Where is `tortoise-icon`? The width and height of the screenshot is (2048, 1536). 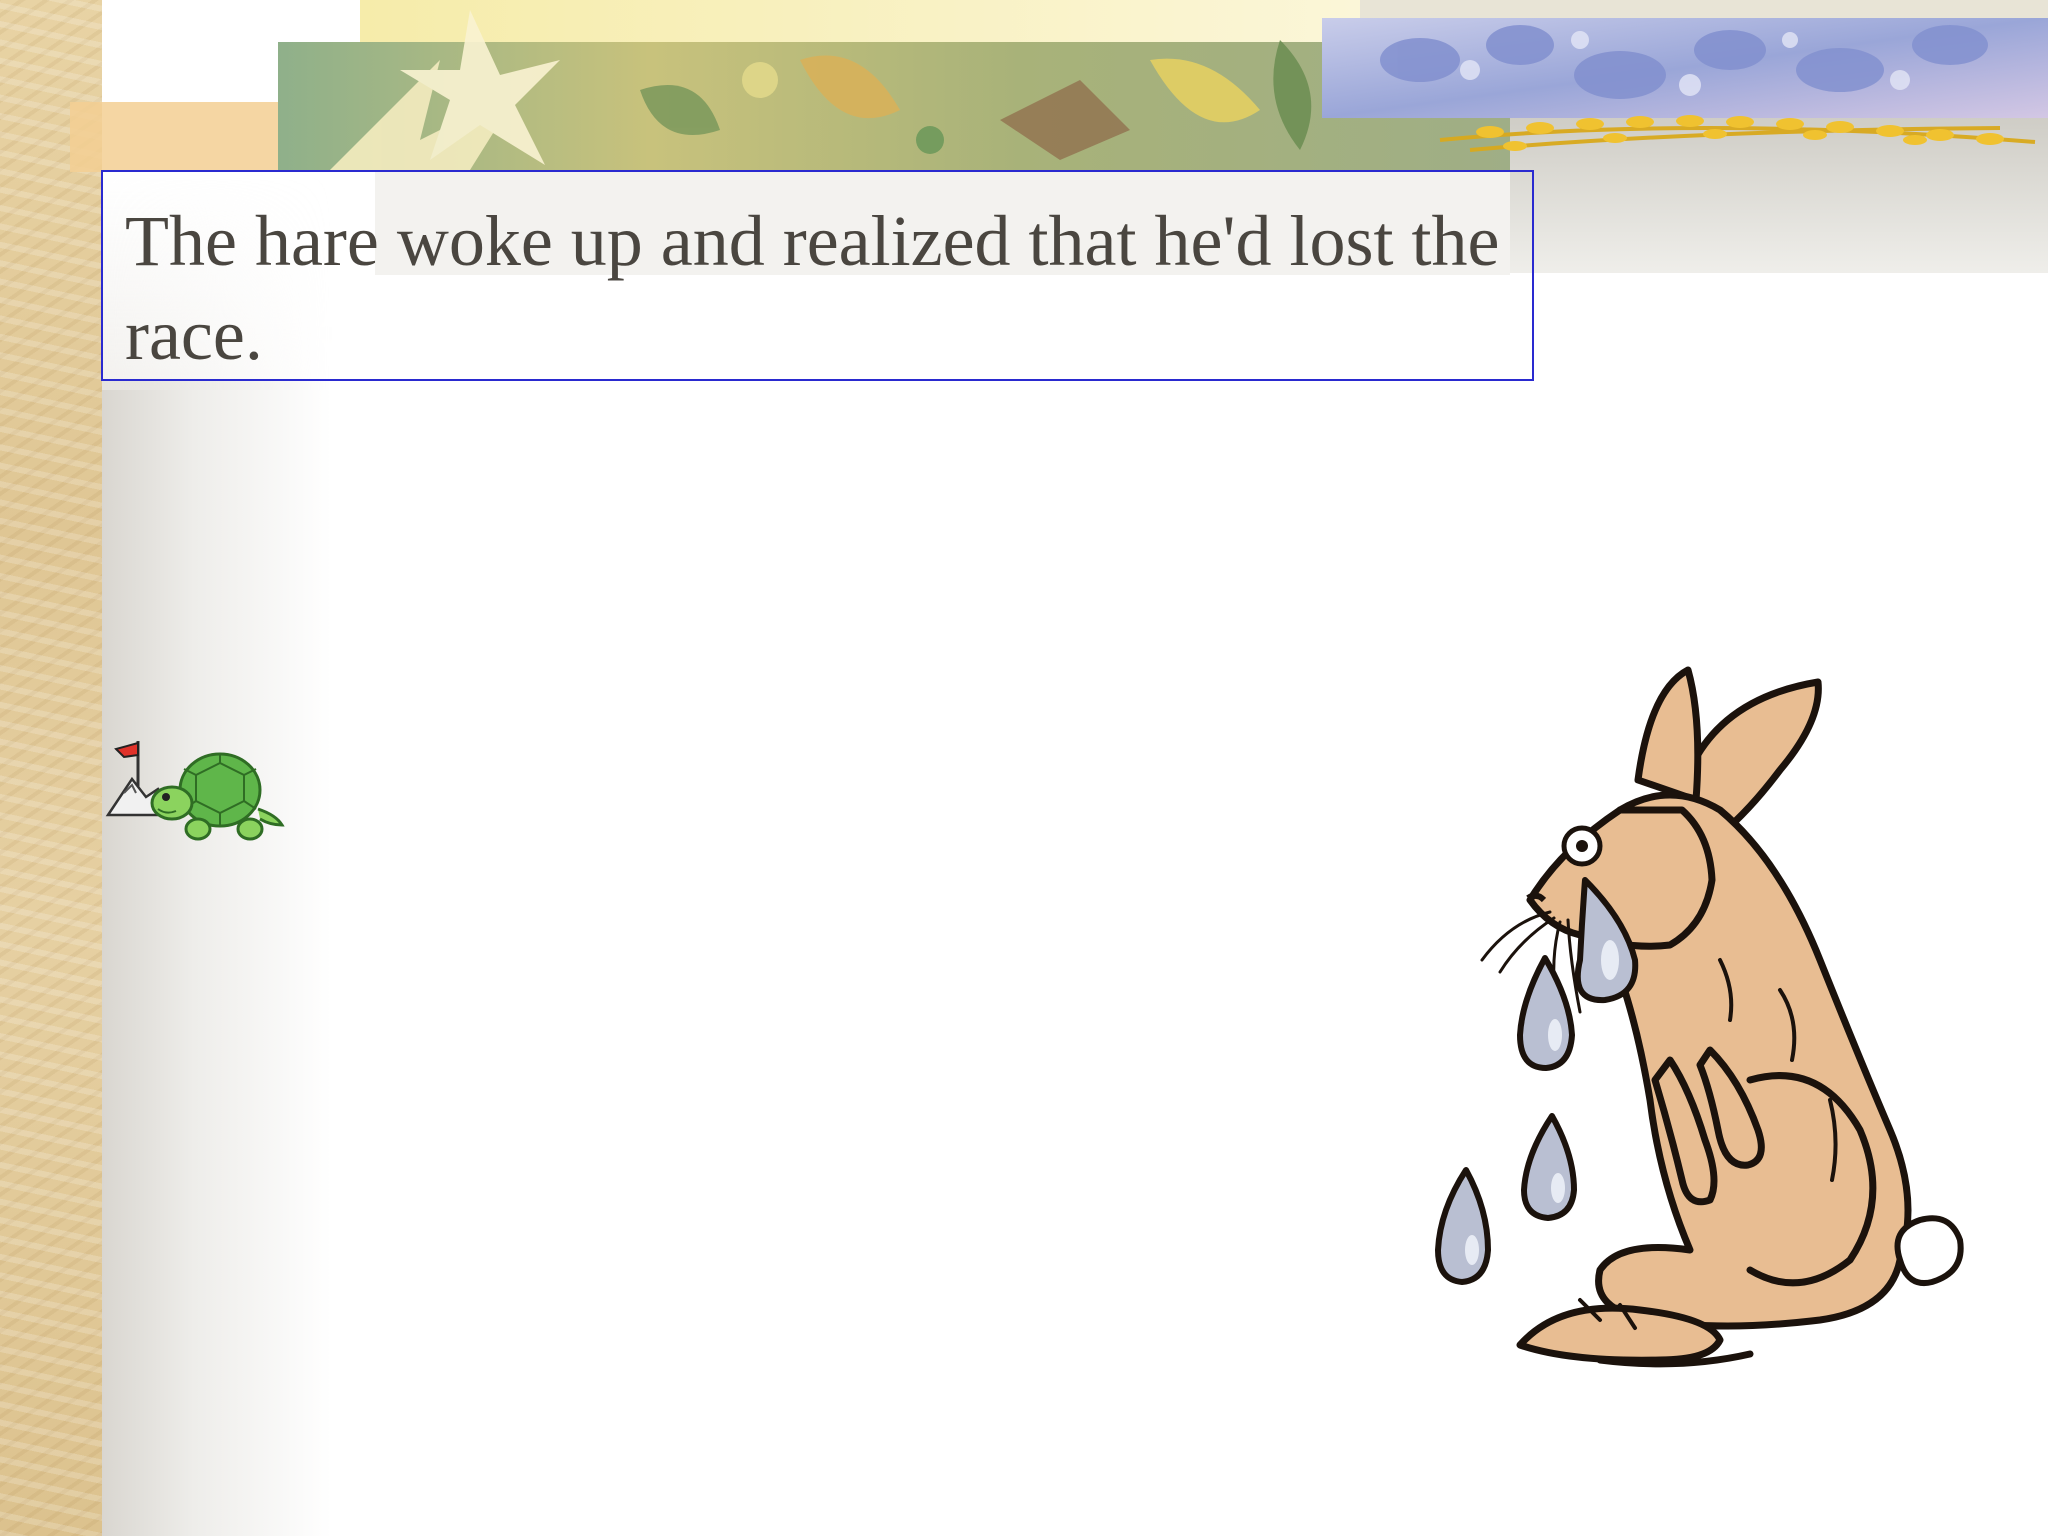 tortoise-icon is located at coordinates (195, 791).